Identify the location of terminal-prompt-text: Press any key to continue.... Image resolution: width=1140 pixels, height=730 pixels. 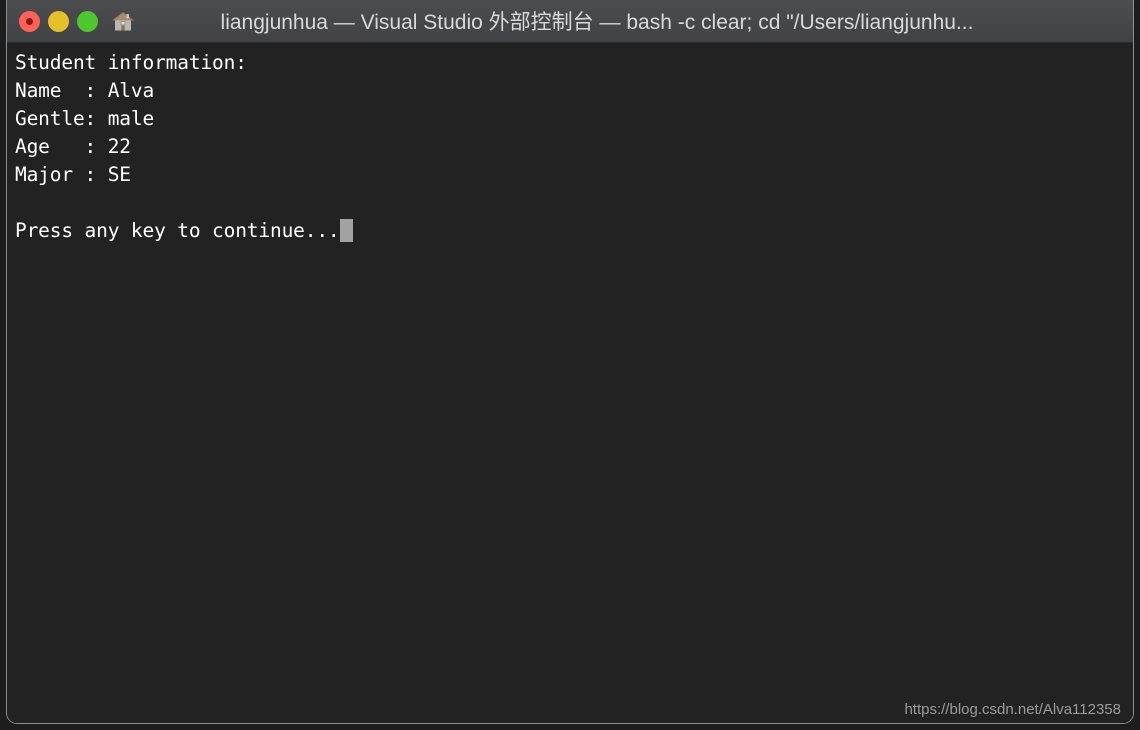
(177, 230).